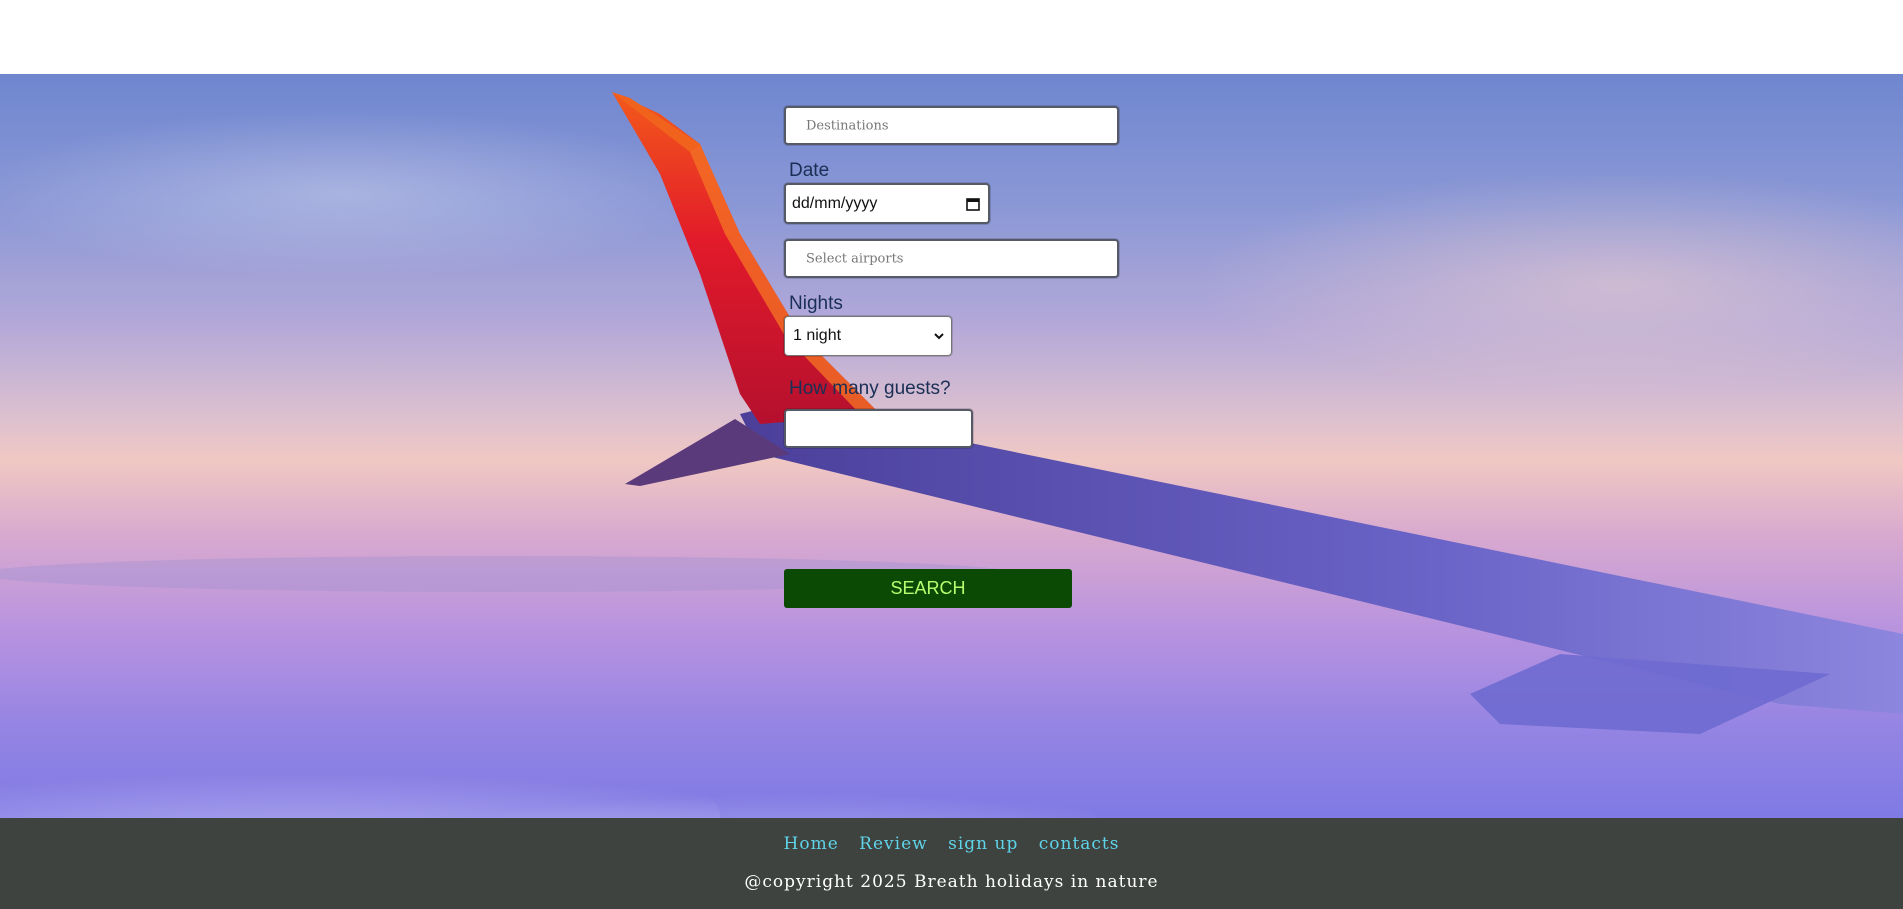  What do you see at coordinates (887, 203) in the screenshot?
I see `date-input: dd/mm/yyyy` at bounding box center [887, 203].